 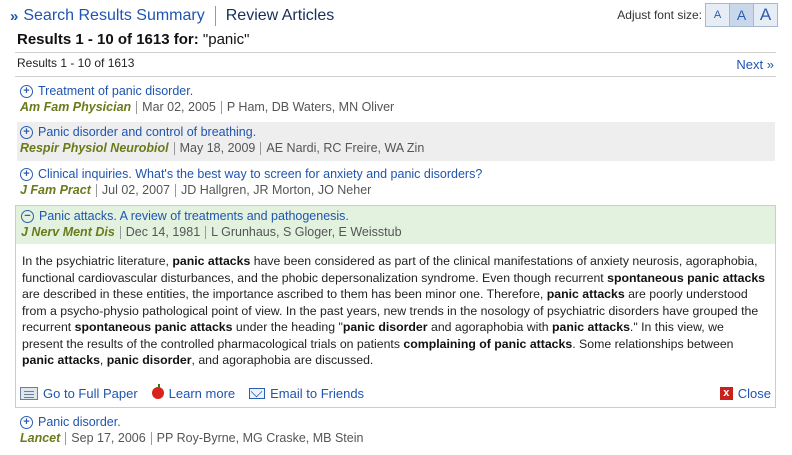 What do you see at coordinates (29, 393) in the screenshot?
I see `full-paper-icon` at bounding box center [29, 393].